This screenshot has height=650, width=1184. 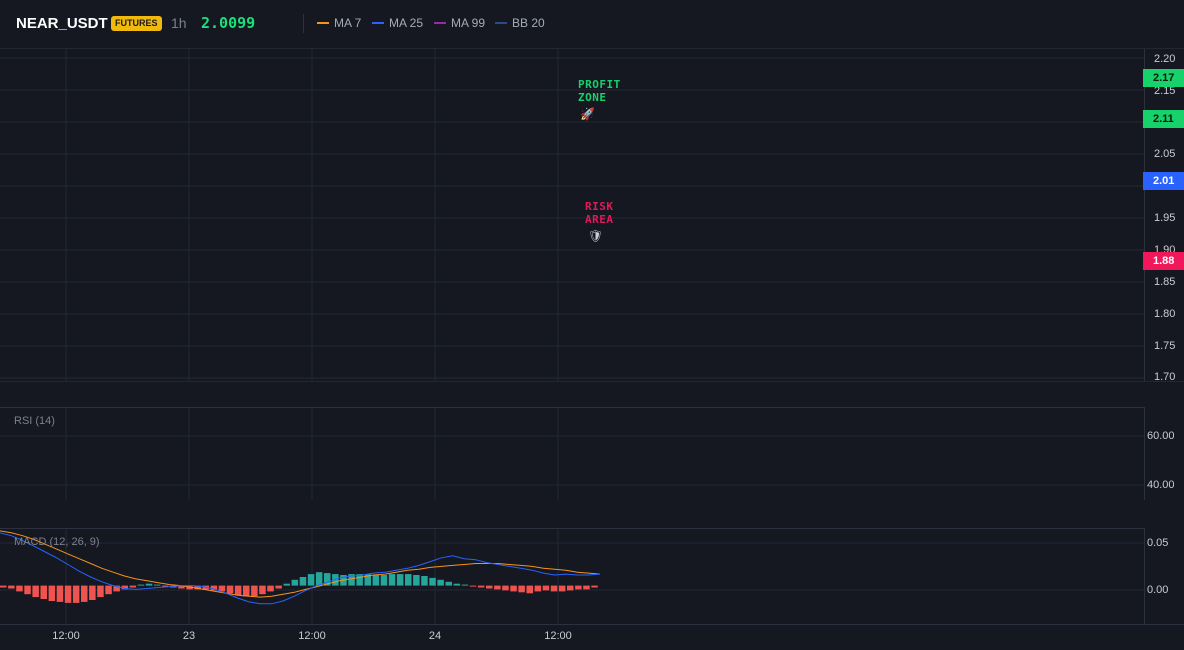 What do you see at coordinates (179, 23) in the screenshot?
I see `timeframe-selector: 1h` at bounding box center [179, 23].